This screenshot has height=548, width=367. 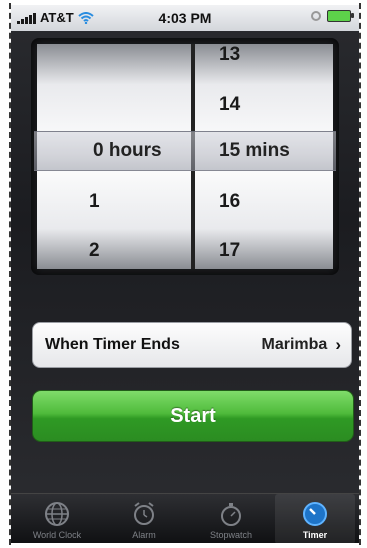 What do you see at coordinates (254, 151) in the screenshot?
I see `minutes-selected: 15 mins` at bounding box center [254, 151].